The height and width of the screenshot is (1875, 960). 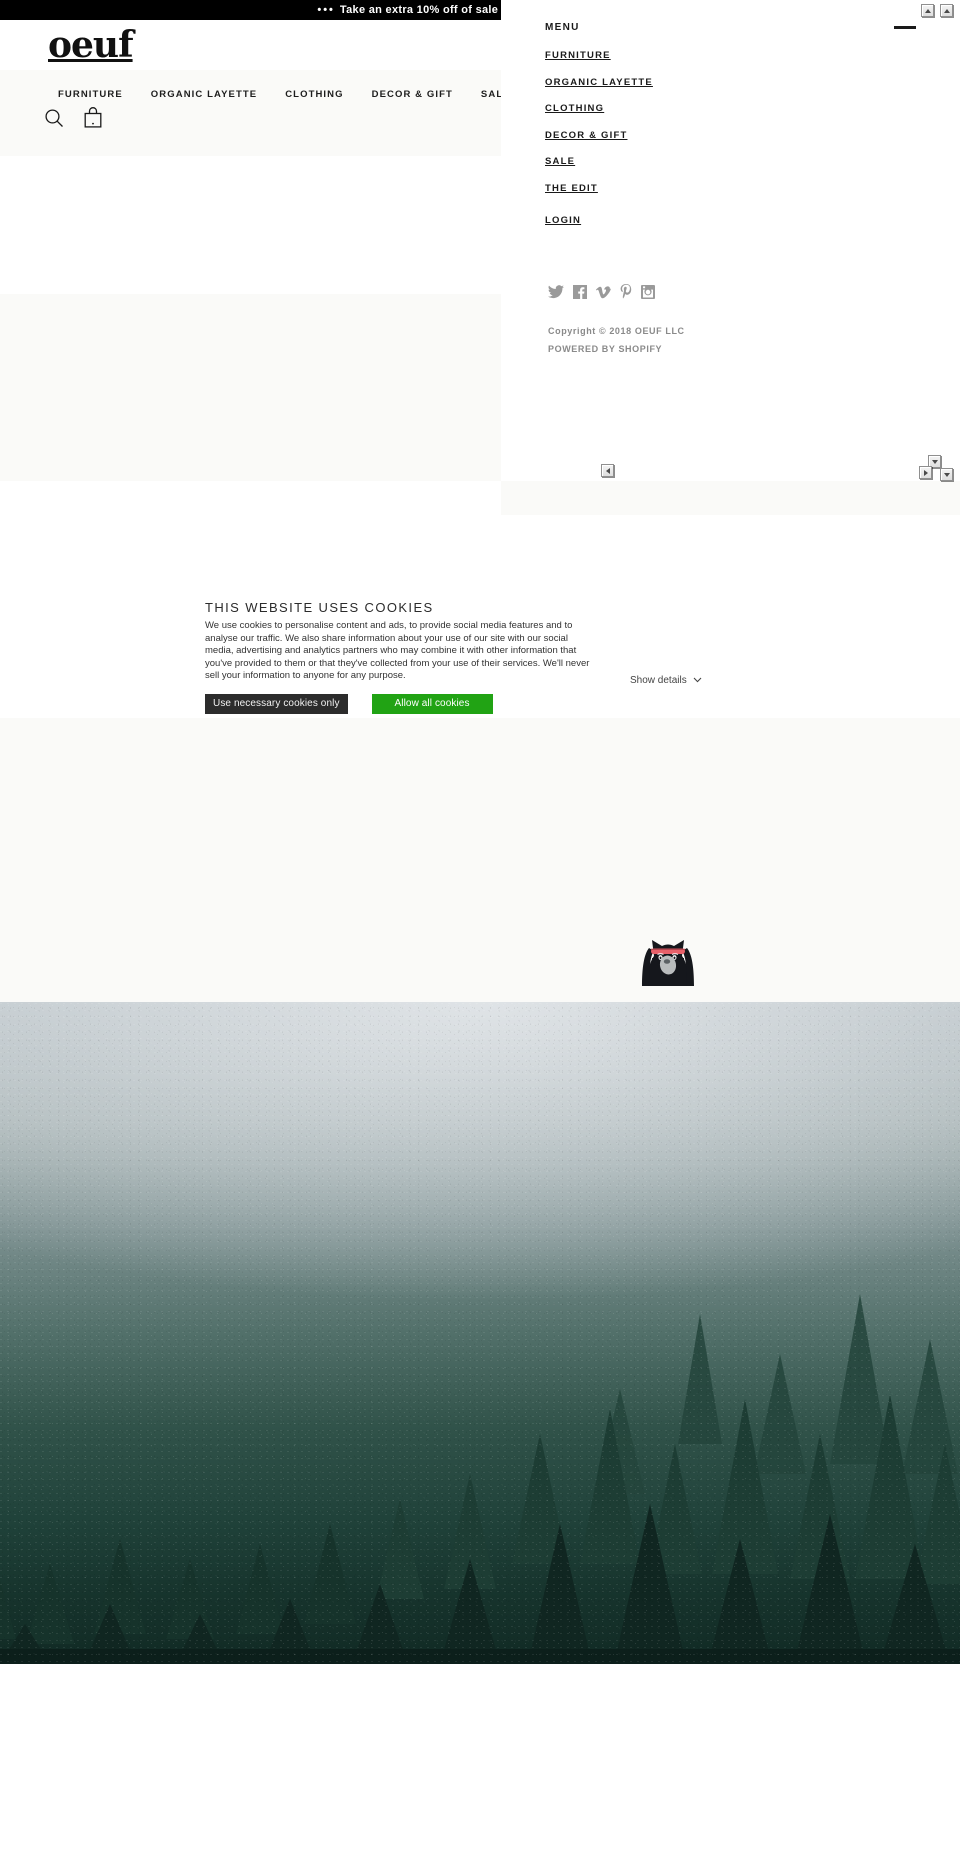 I want to click on bear-mascot, so click(x=668, y=952).